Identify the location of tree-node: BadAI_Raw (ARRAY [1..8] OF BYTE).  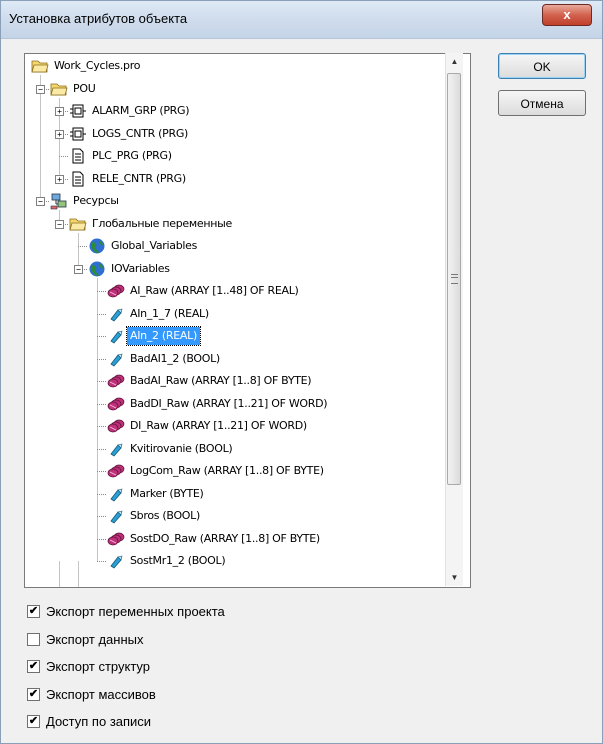
(210, 381).